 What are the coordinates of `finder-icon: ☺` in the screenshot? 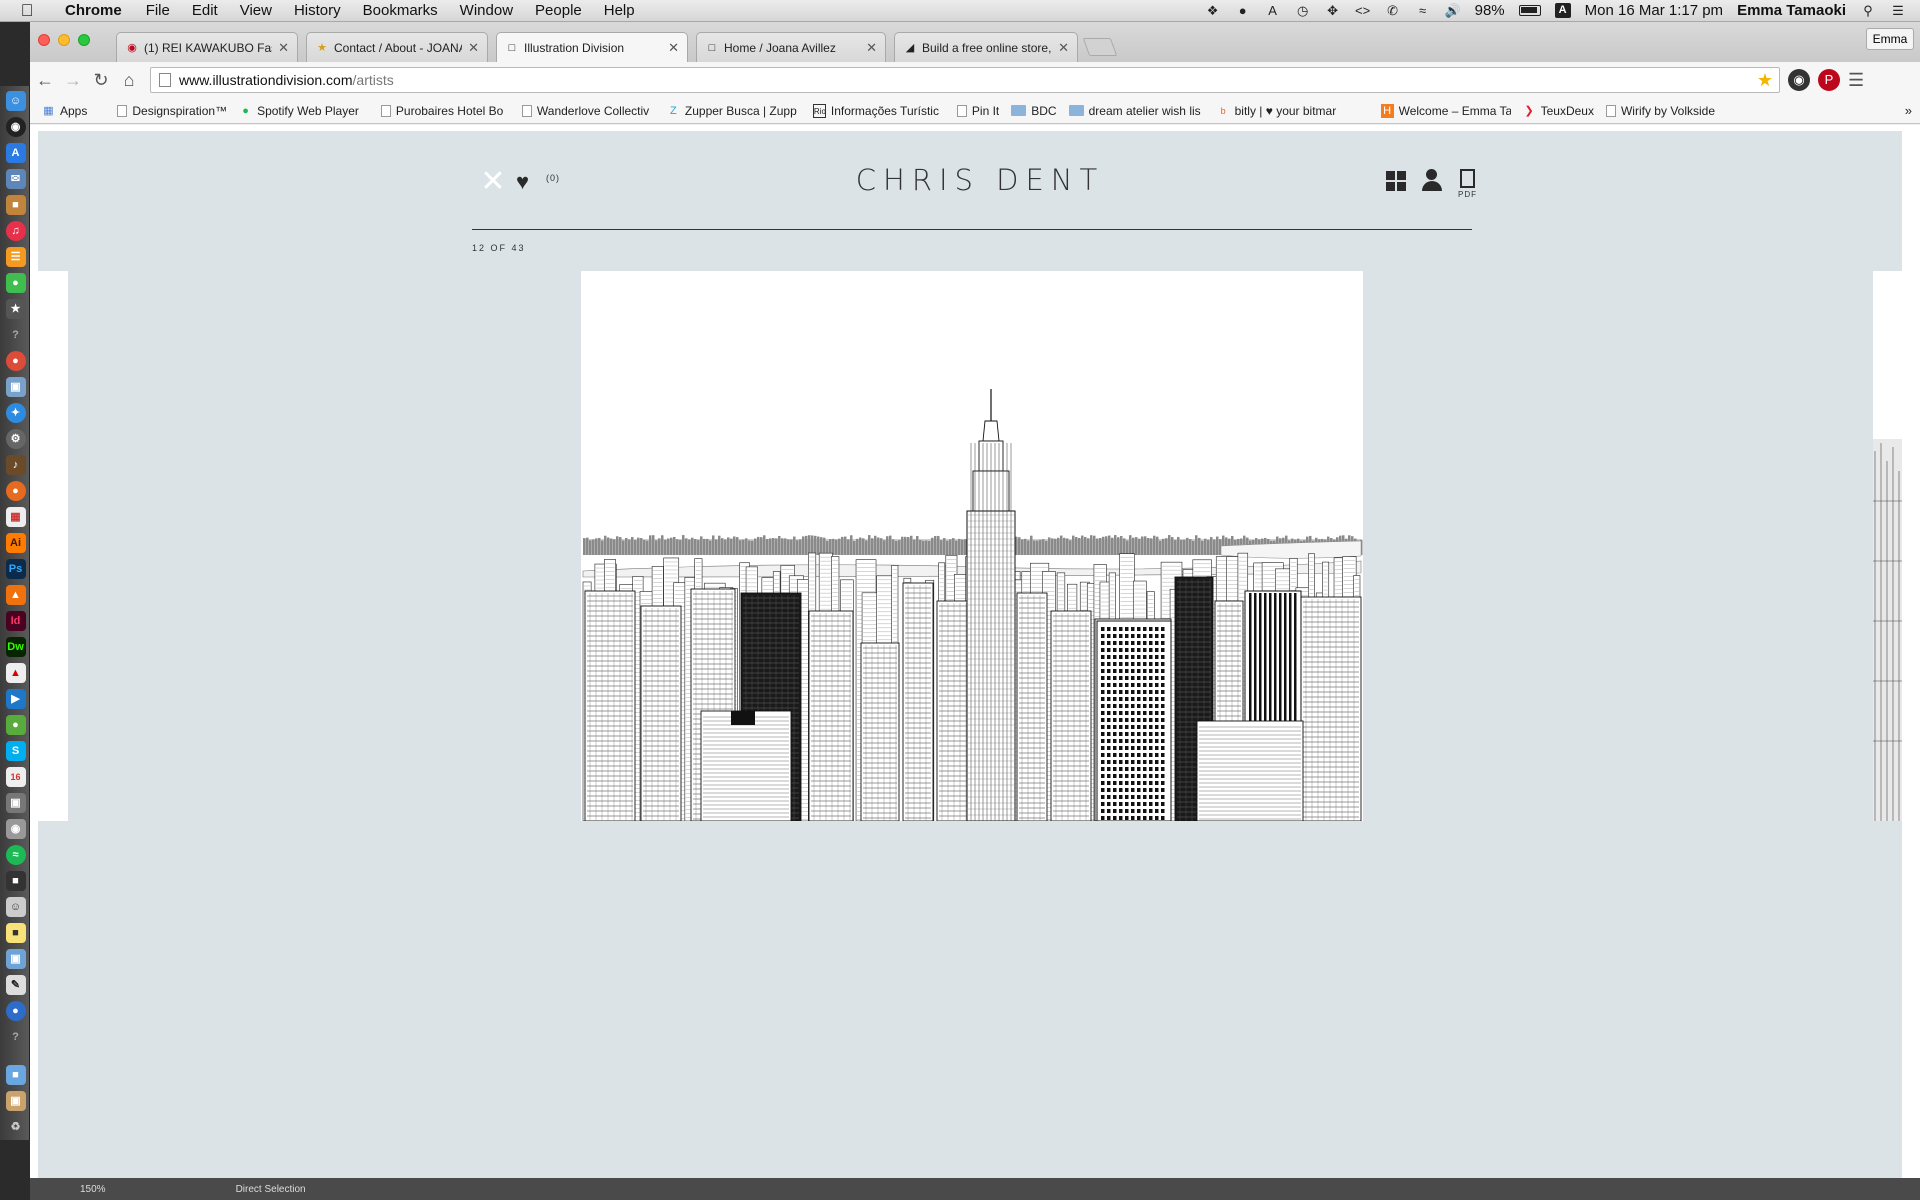 It's located at (15, 101).